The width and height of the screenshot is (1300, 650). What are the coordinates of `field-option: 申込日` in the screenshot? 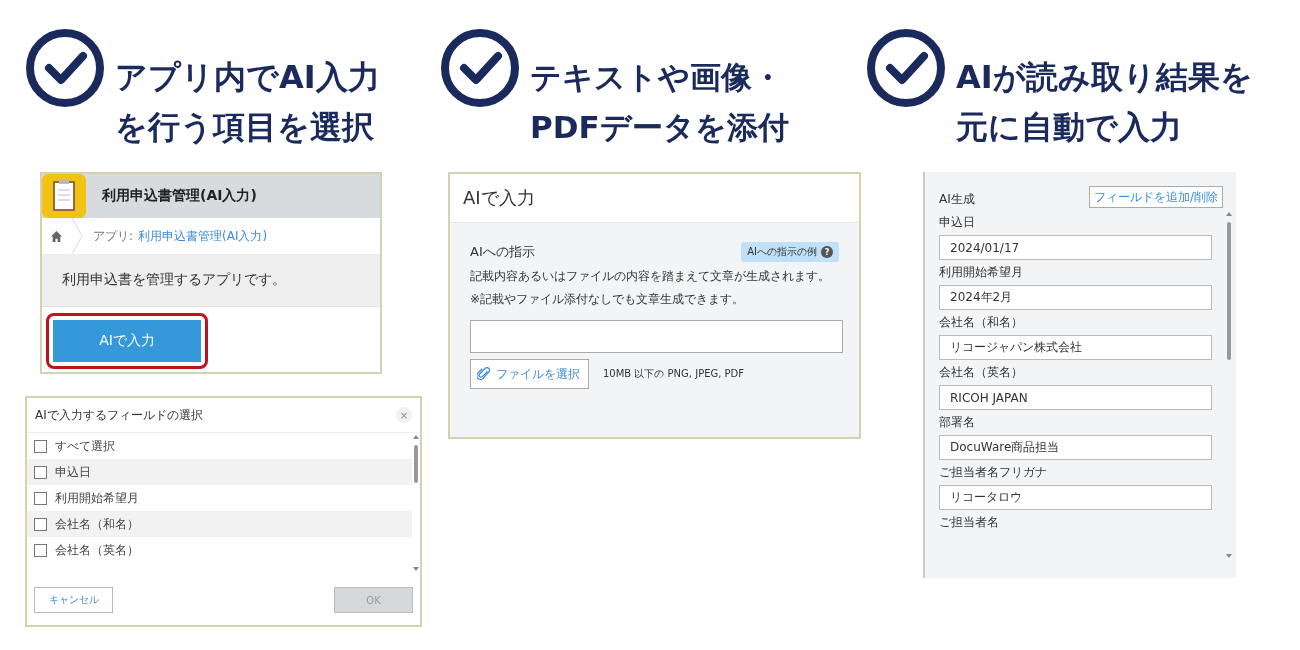 It's located at (219, 472).